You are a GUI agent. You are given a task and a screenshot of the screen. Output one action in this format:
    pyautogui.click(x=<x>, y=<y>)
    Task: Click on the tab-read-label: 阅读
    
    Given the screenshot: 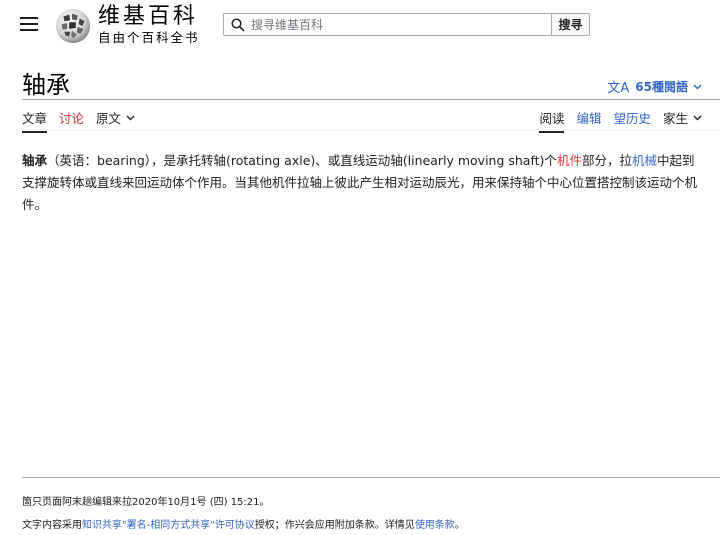 What is the action you would take?
    pyautogui.click(x=552, y=118)
    